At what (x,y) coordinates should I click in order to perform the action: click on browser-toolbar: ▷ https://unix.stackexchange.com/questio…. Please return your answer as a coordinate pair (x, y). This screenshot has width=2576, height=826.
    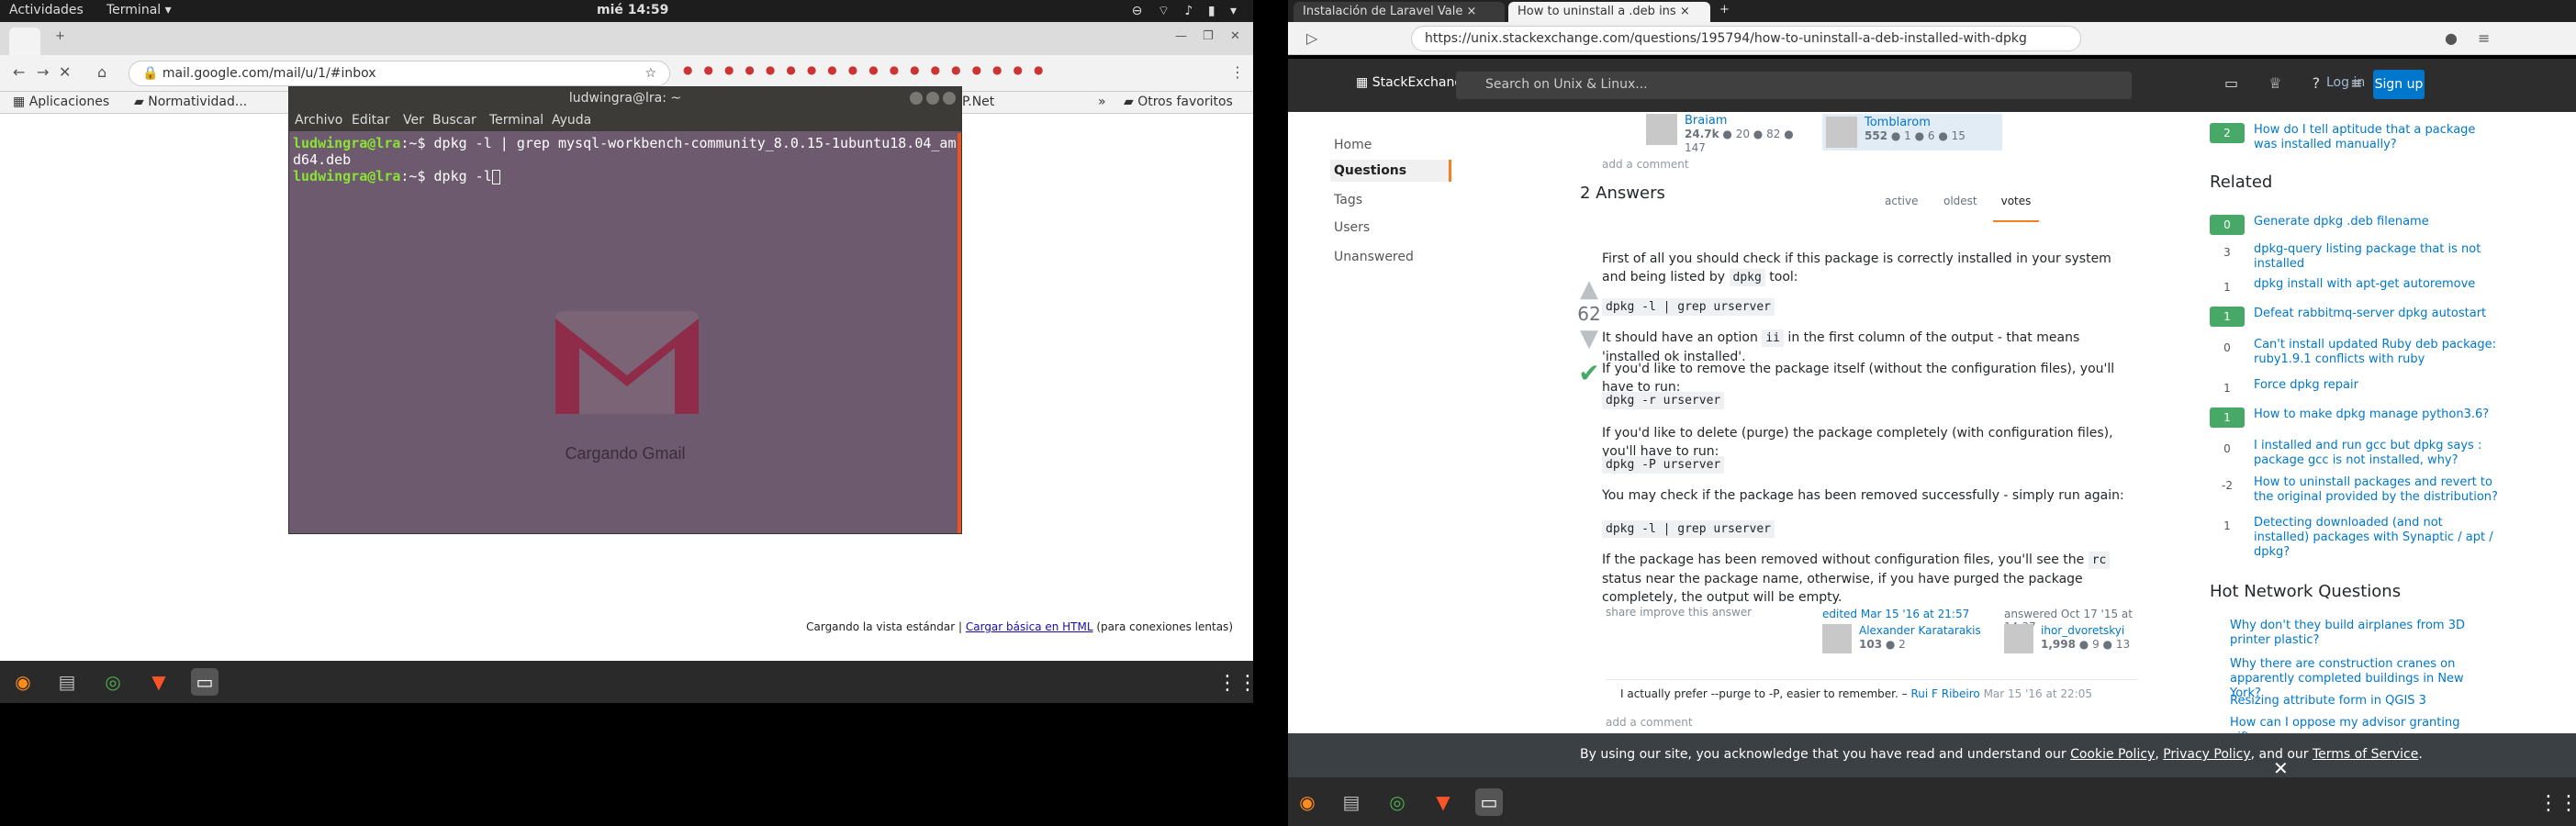
    Looking at the image, I should click on (1932, 39).